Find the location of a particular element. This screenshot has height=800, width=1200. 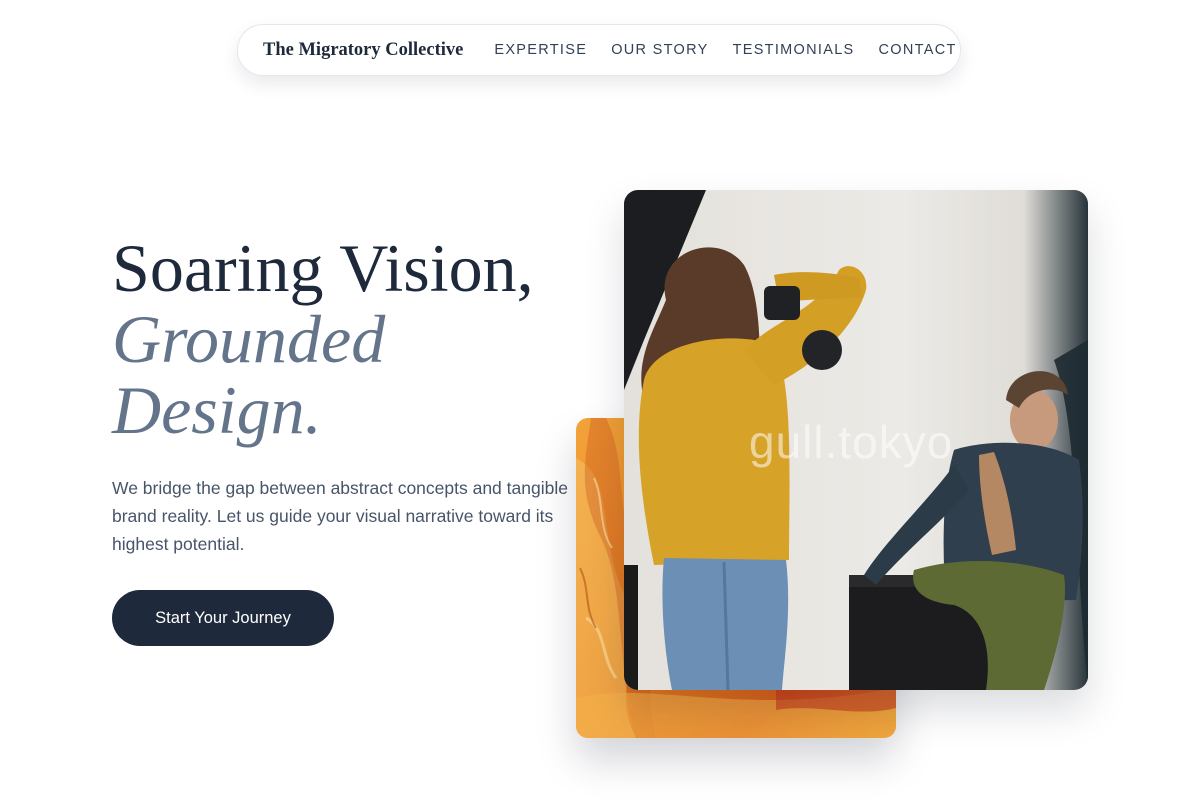

headline-line-3: Design. is located at coordinates (217, 410).